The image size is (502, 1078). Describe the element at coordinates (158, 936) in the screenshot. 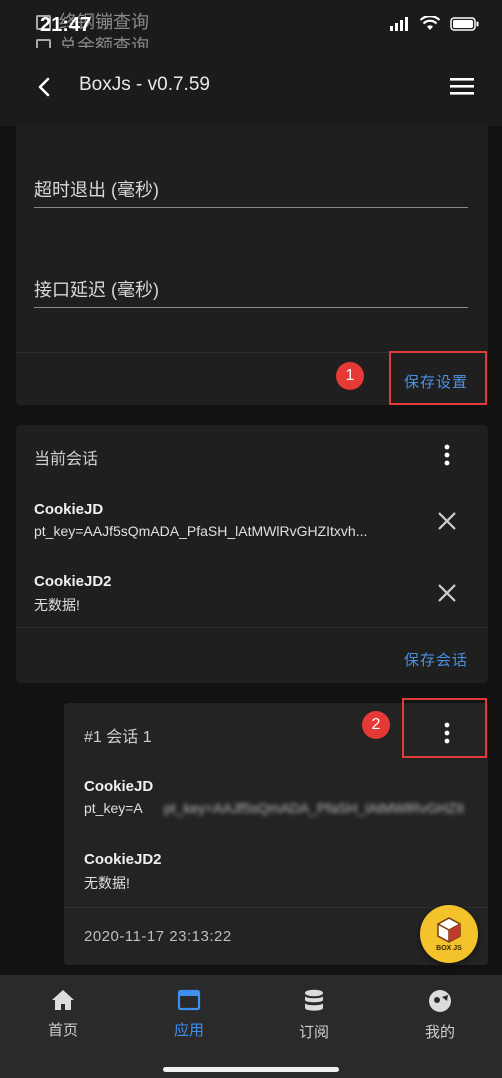

I see `session-date: 2020-11-17 23:13:22` at that location.